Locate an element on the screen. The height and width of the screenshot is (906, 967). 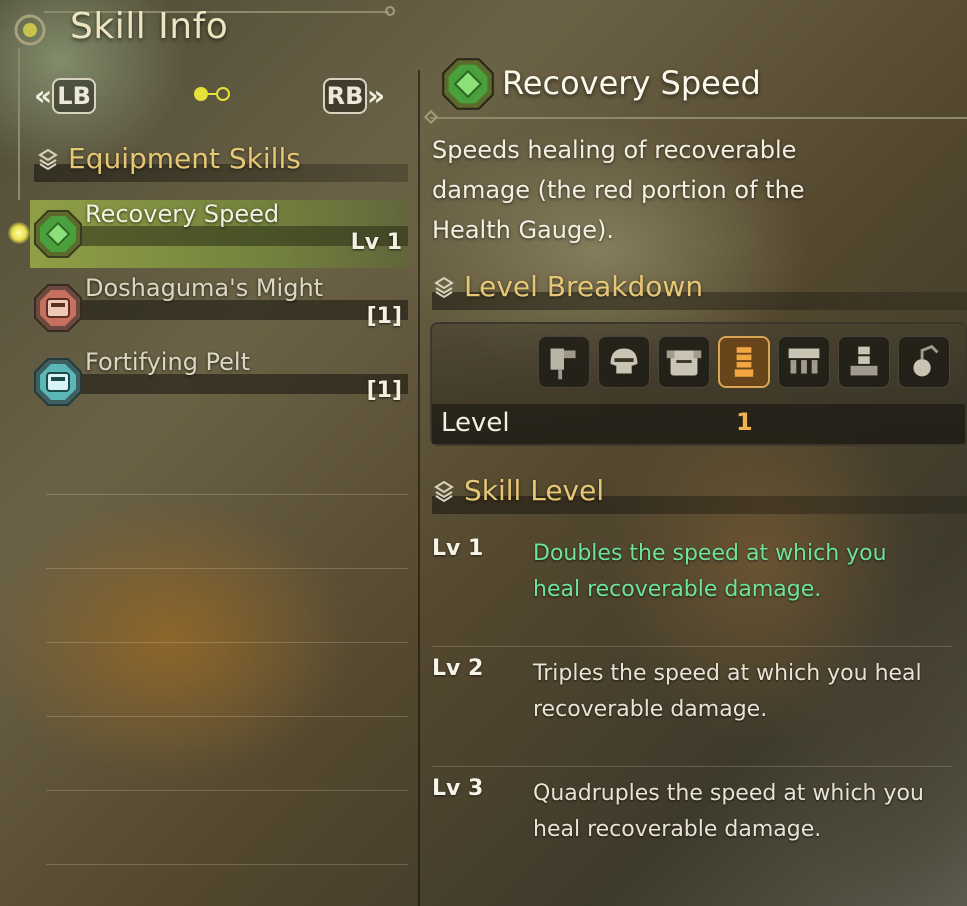
lb-label: LB is located at coordinates (74, 96).